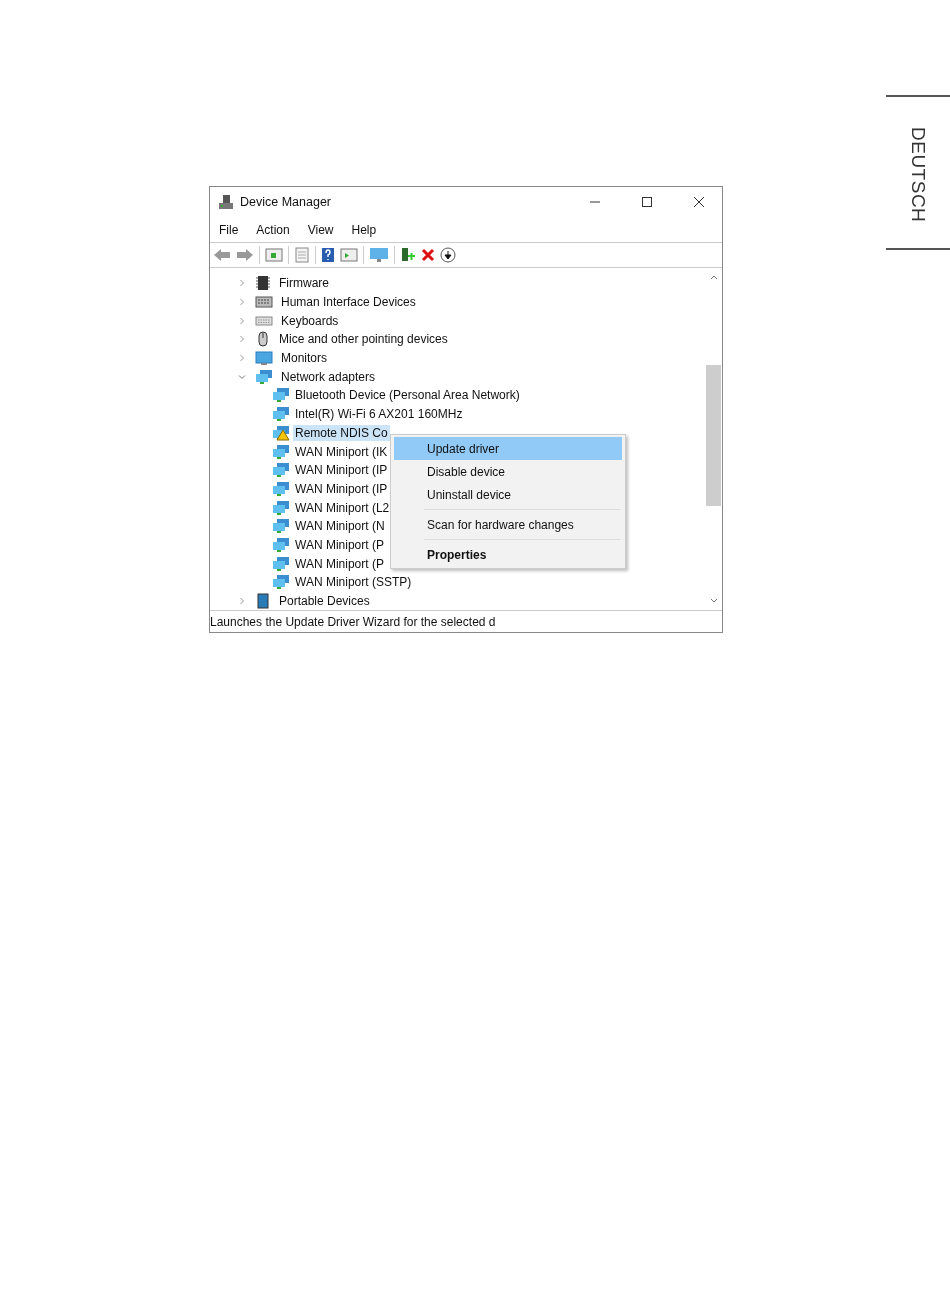 The height and width of the screenshot is (1295, 950). What do you see at coordinates (647, 202) in the screenshot?
I see `maximize-icon` at bounding box center [647, 202].